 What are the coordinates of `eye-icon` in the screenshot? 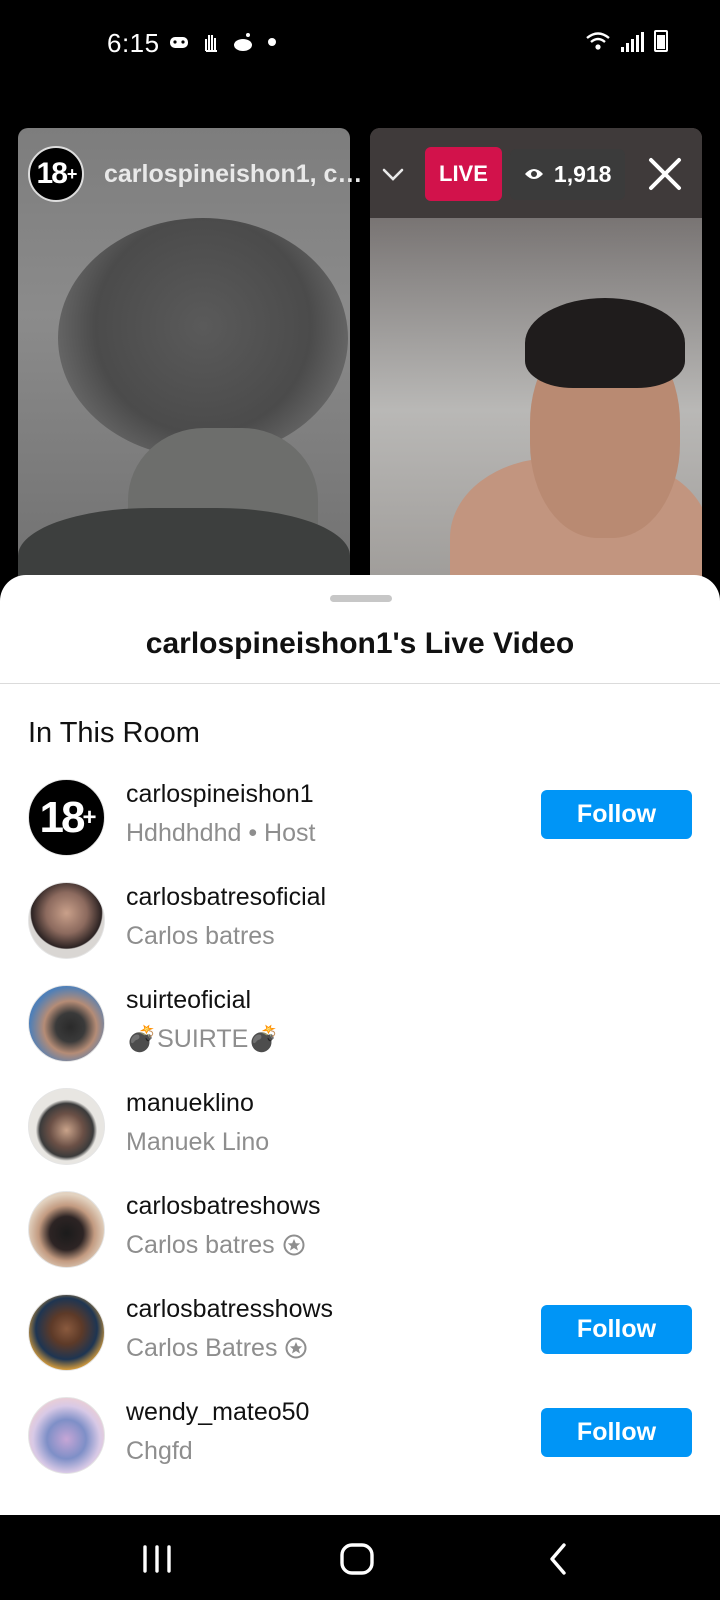 It's located at (533, 174).